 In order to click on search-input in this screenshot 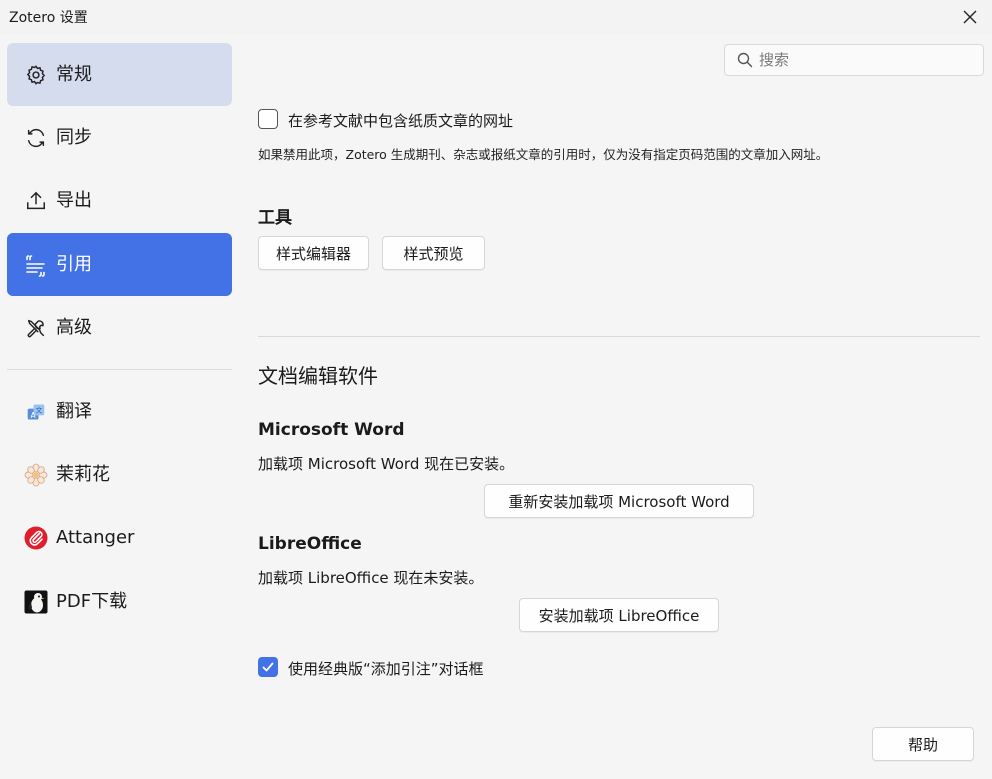, I will do `click(864, 60)`.